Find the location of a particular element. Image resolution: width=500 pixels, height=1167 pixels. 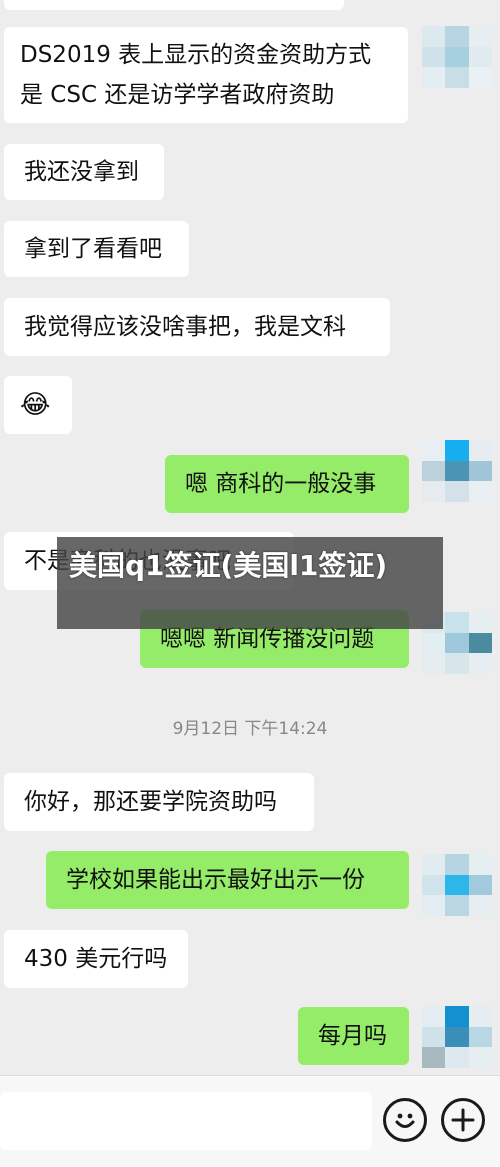

chat-message-right: 学校如果能出示最好出示一份 is located at coordinates (227, 880).